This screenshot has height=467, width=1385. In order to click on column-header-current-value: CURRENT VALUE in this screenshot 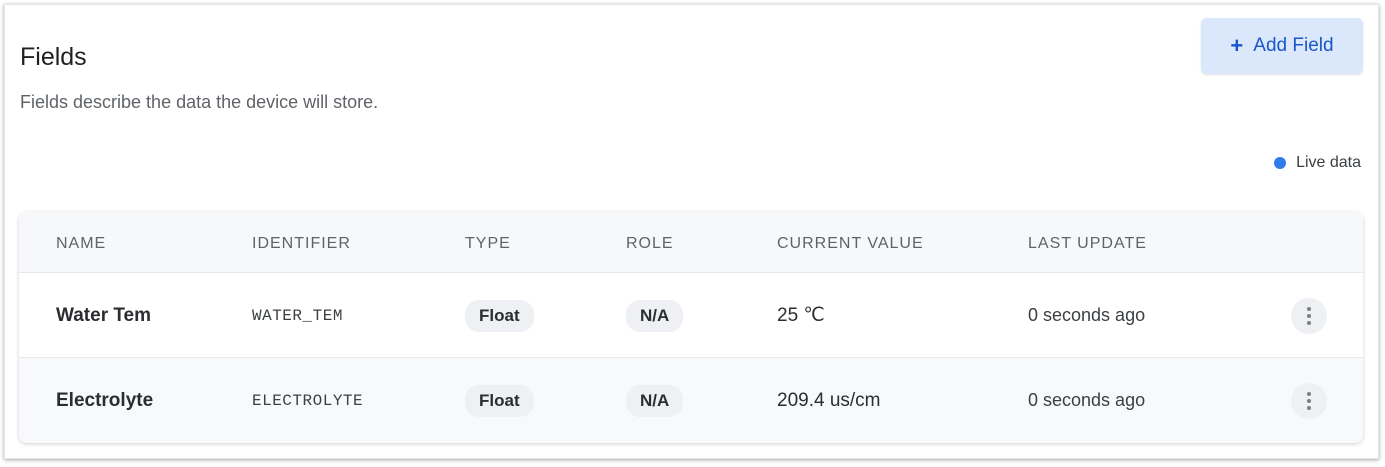, I will do `click(850, 244)`.